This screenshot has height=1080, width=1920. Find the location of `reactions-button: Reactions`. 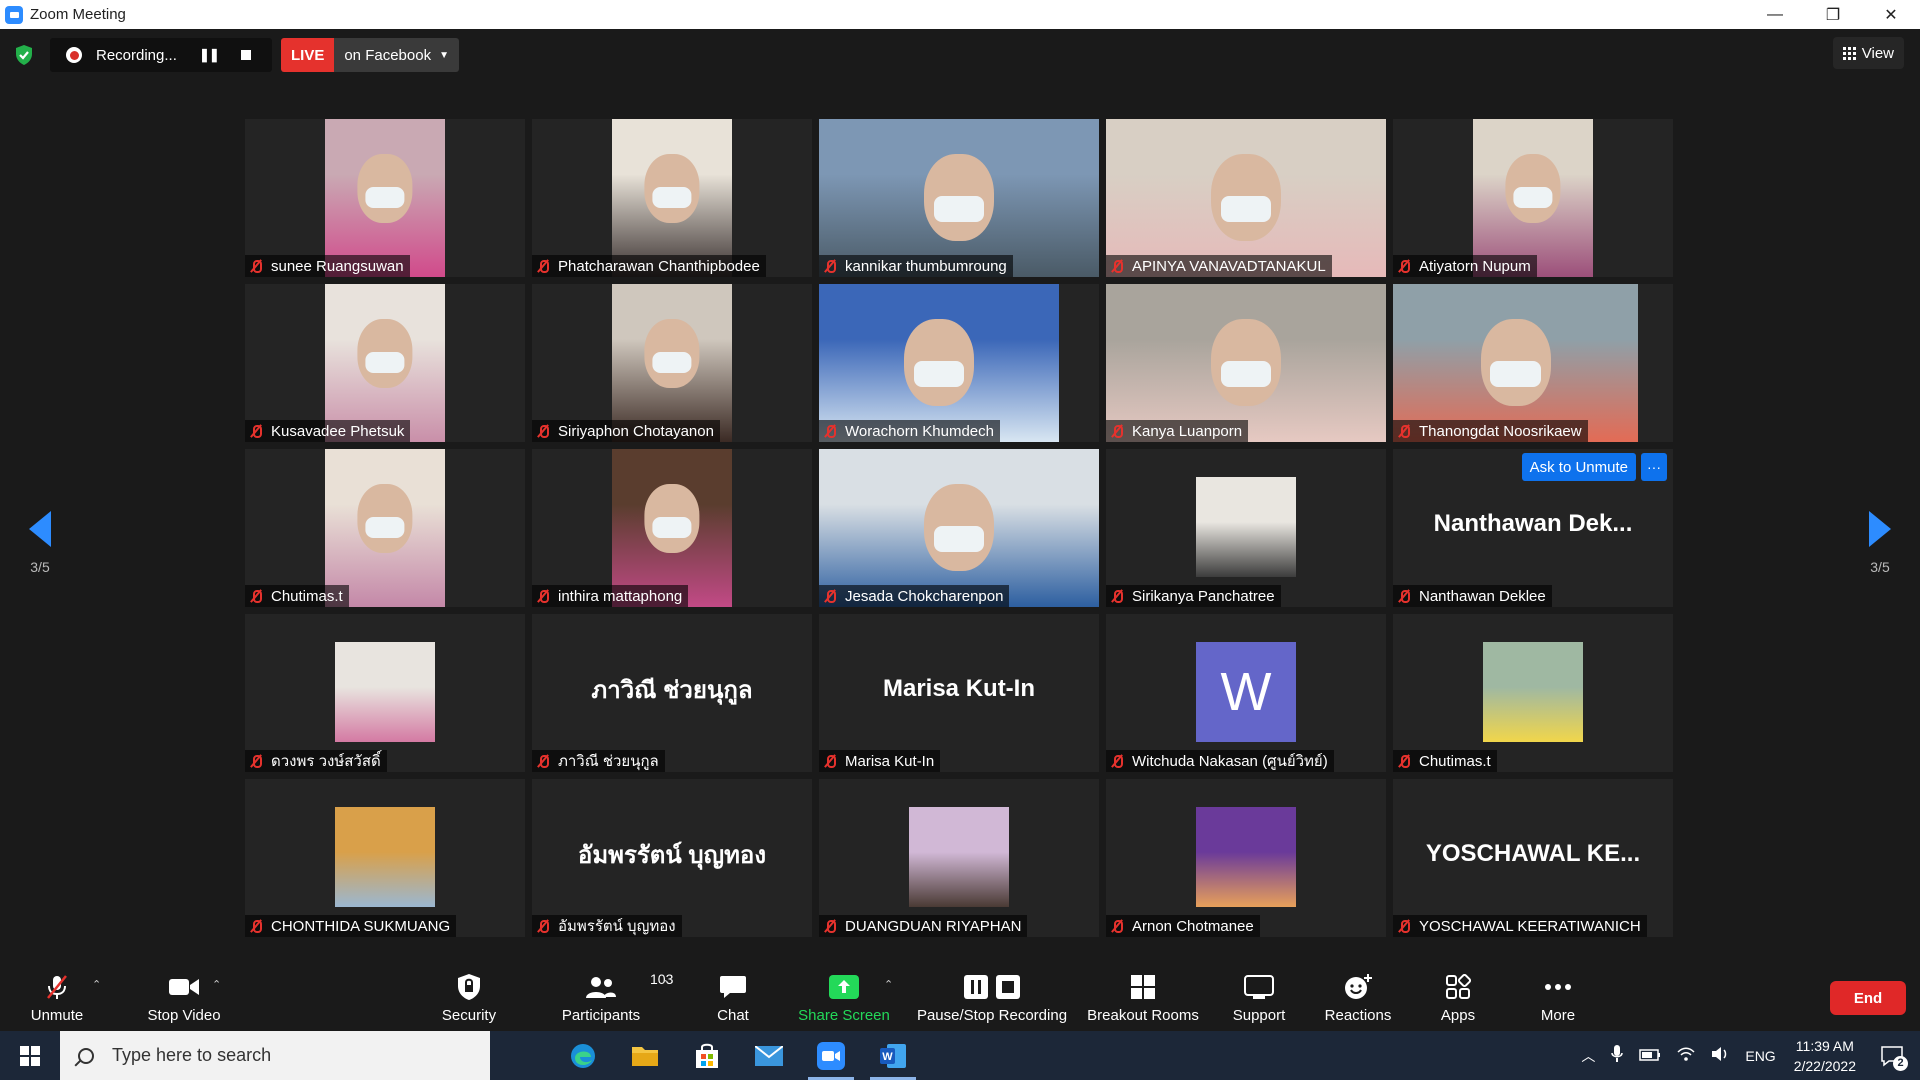

reactions-button: Reactions is located at coordinates (1358, 991).